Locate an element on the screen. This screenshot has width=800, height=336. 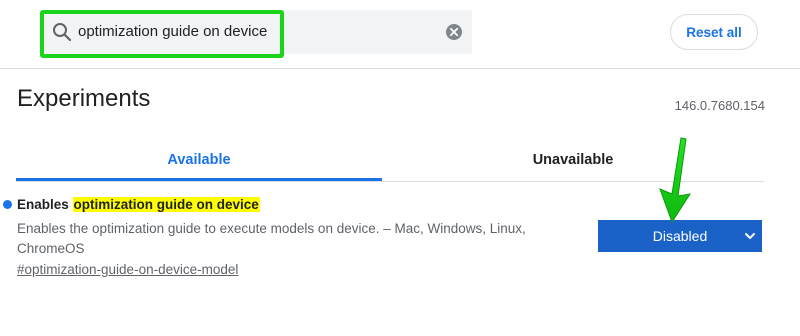
clear-icon is located at coordinates (454, 32).